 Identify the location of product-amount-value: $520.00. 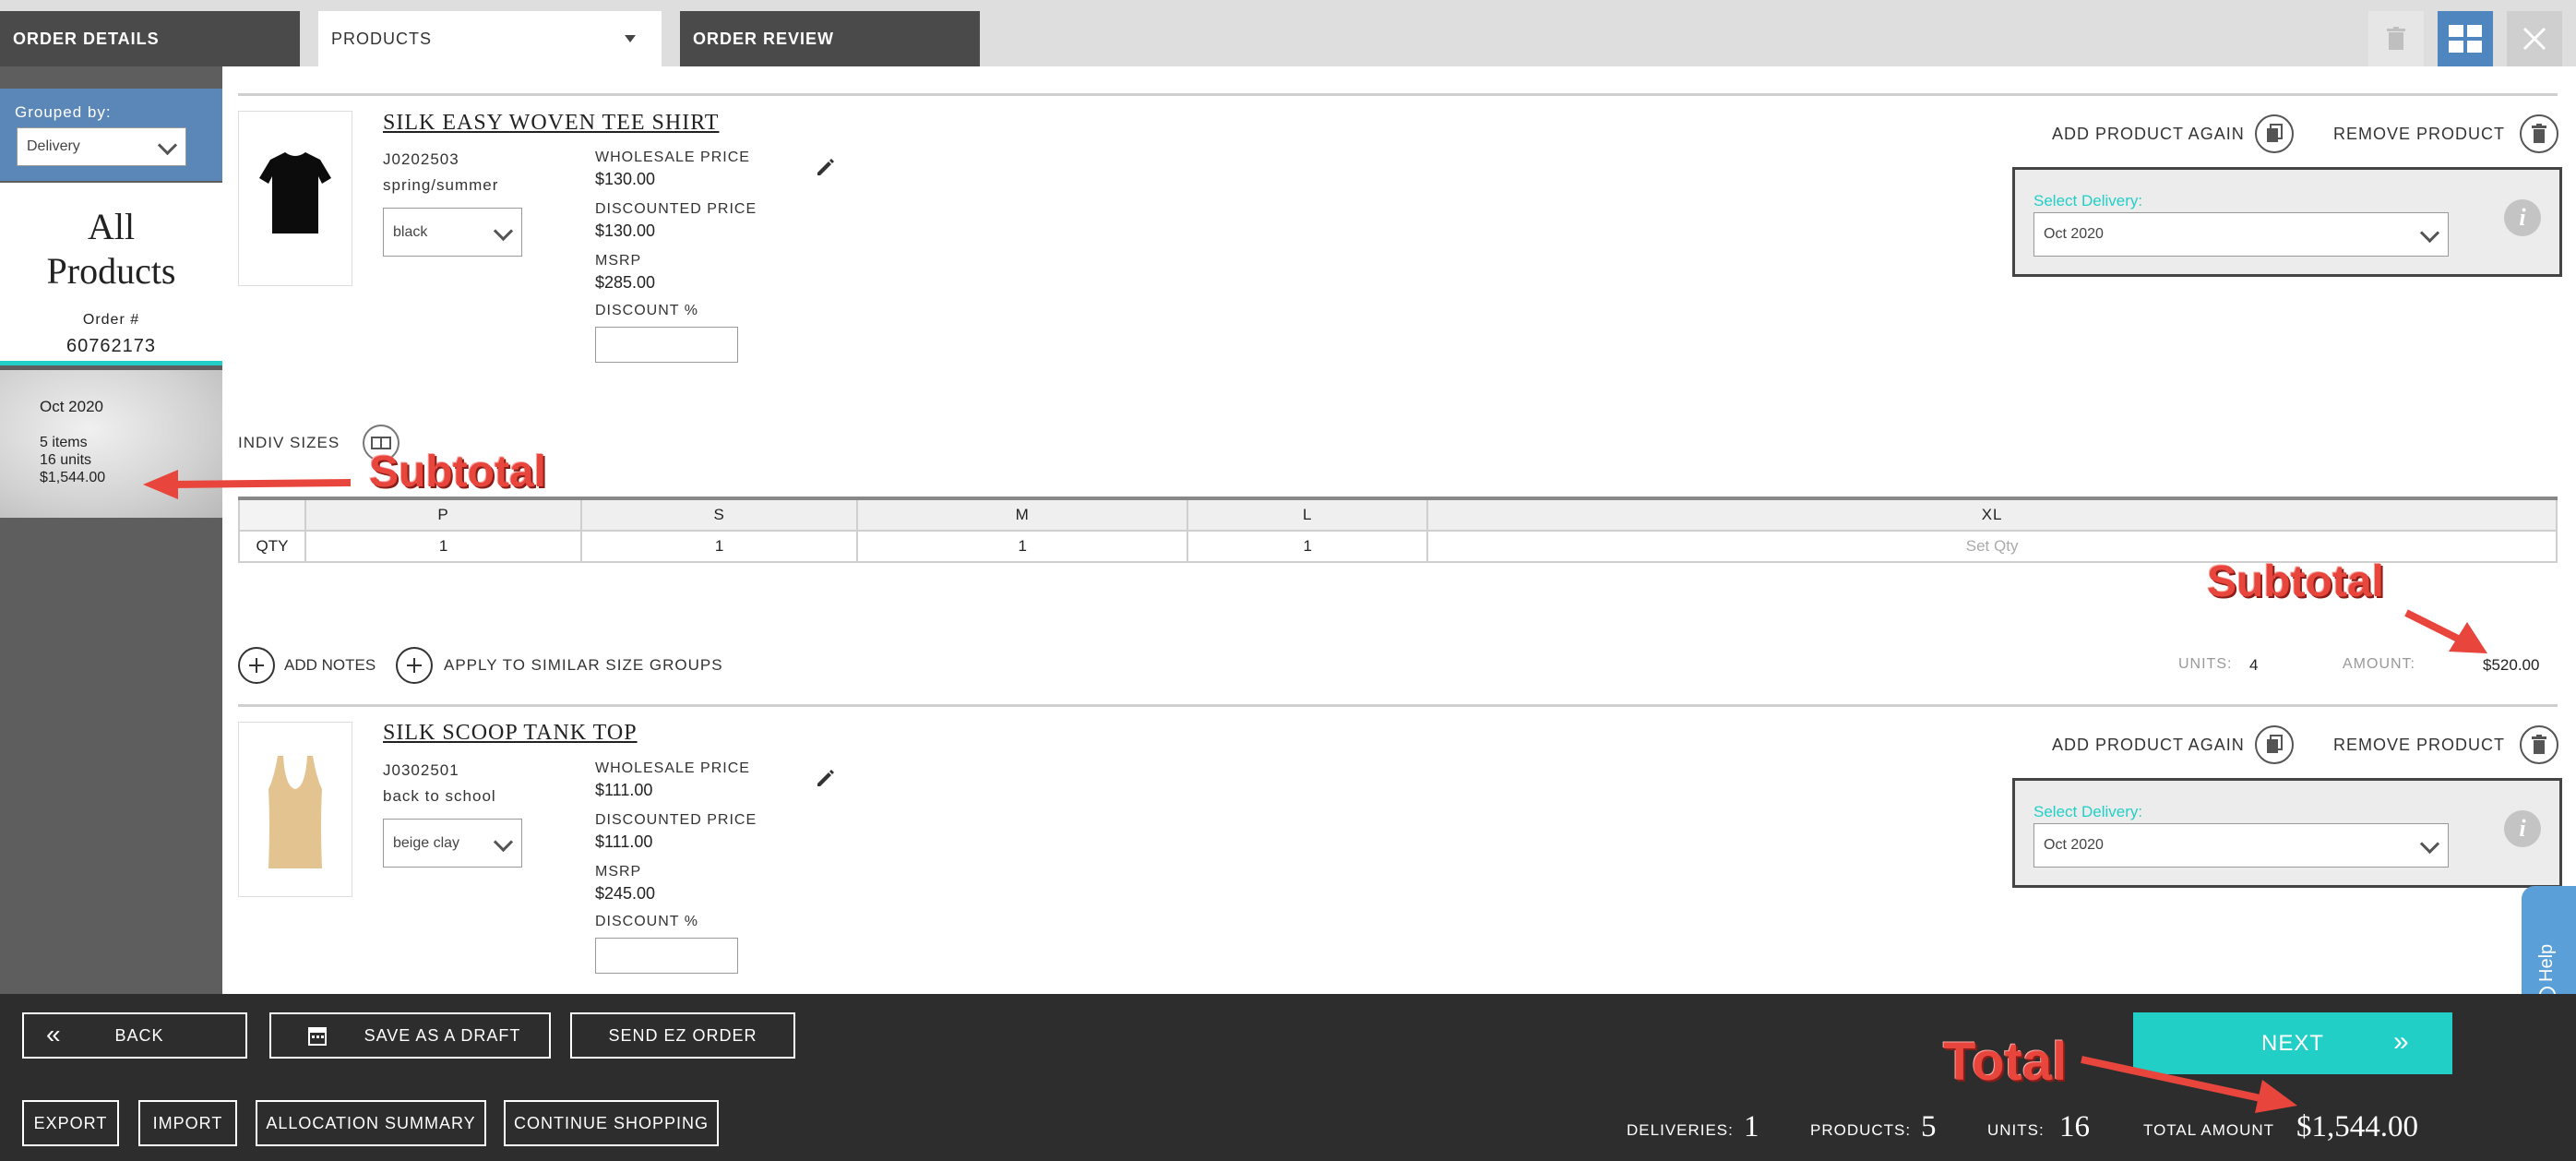
(2511, 665).